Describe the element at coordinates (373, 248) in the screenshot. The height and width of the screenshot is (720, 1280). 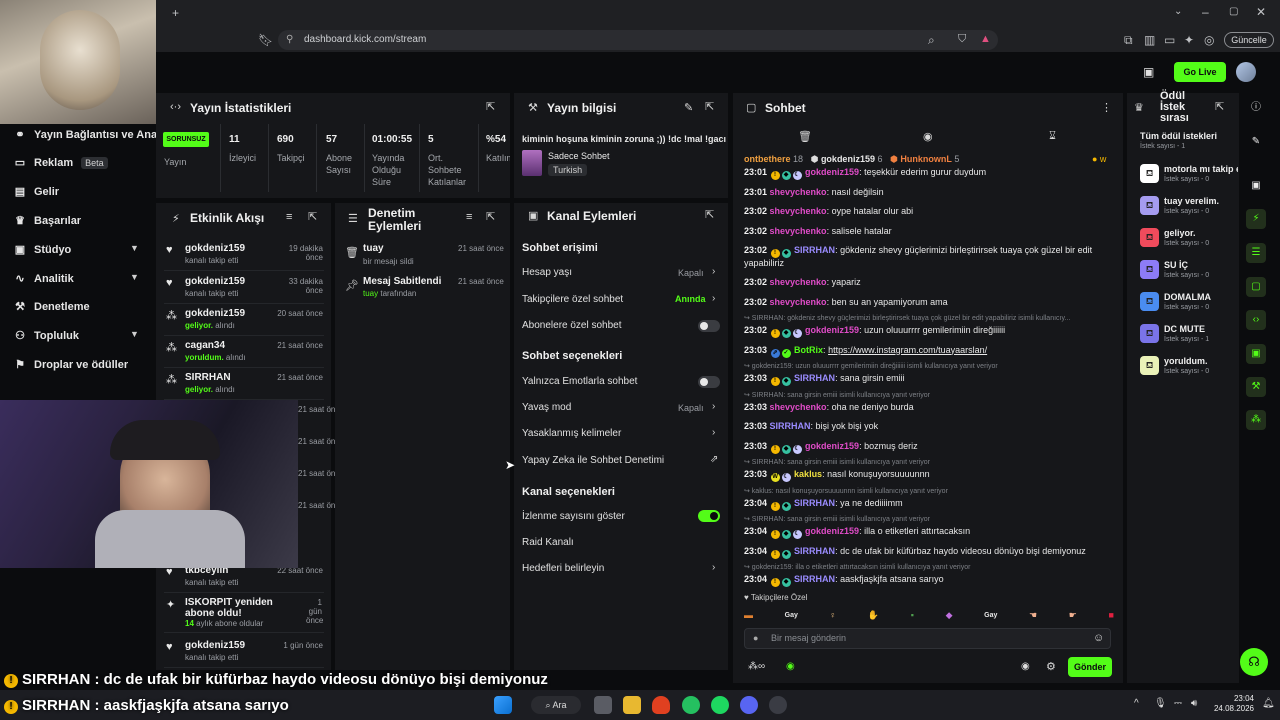
I see `mod-user: tuay` at that location.